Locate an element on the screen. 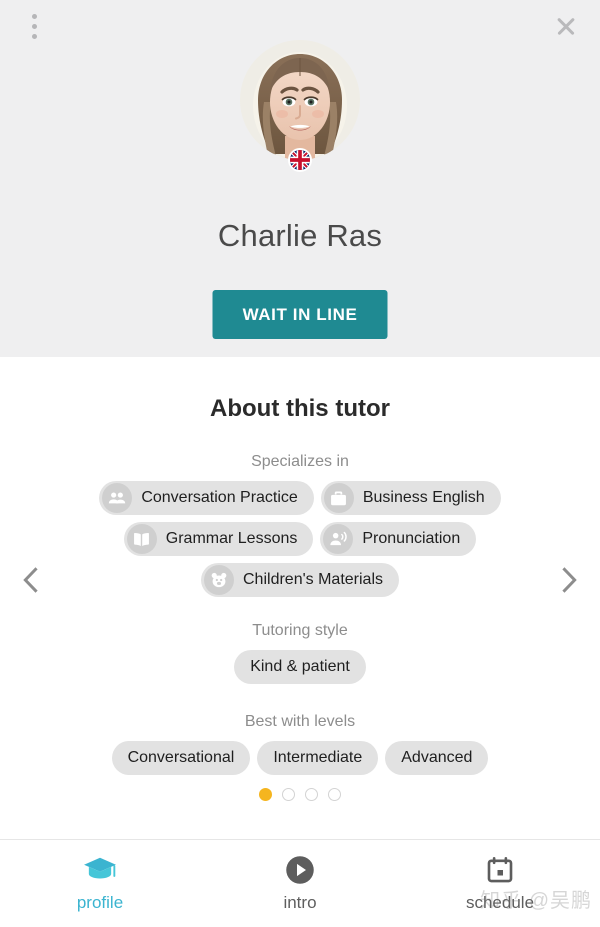  chip-label: Kind & patient is located at coordinates (300, 666).